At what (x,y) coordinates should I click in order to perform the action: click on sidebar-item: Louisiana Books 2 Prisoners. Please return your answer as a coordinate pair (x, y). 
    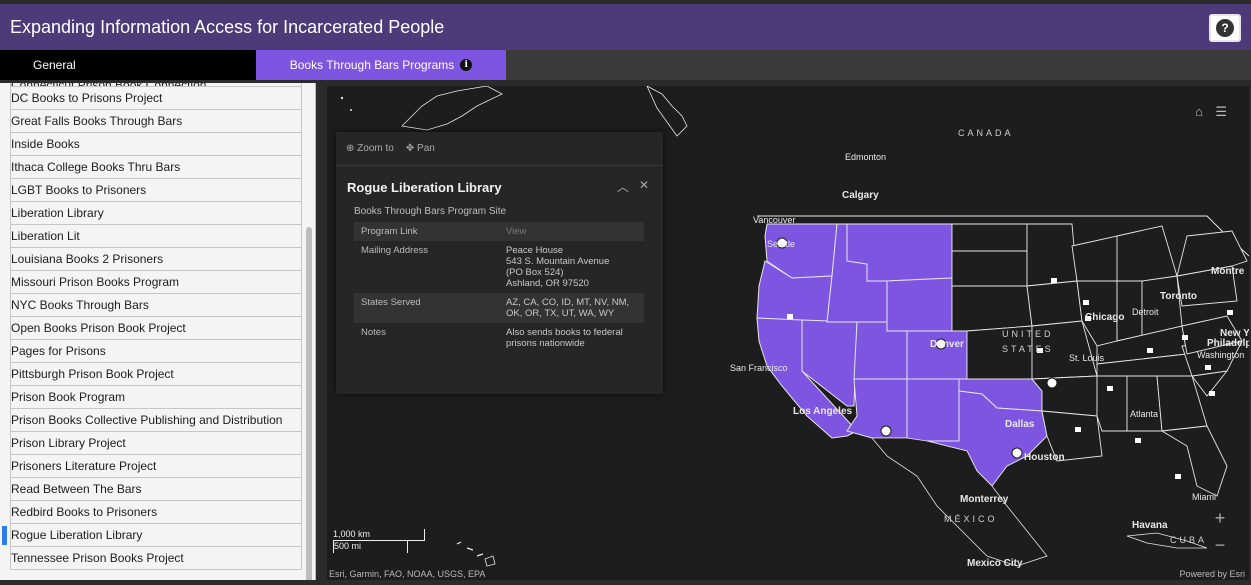
    Looking at the image, I should click on (156, 259).